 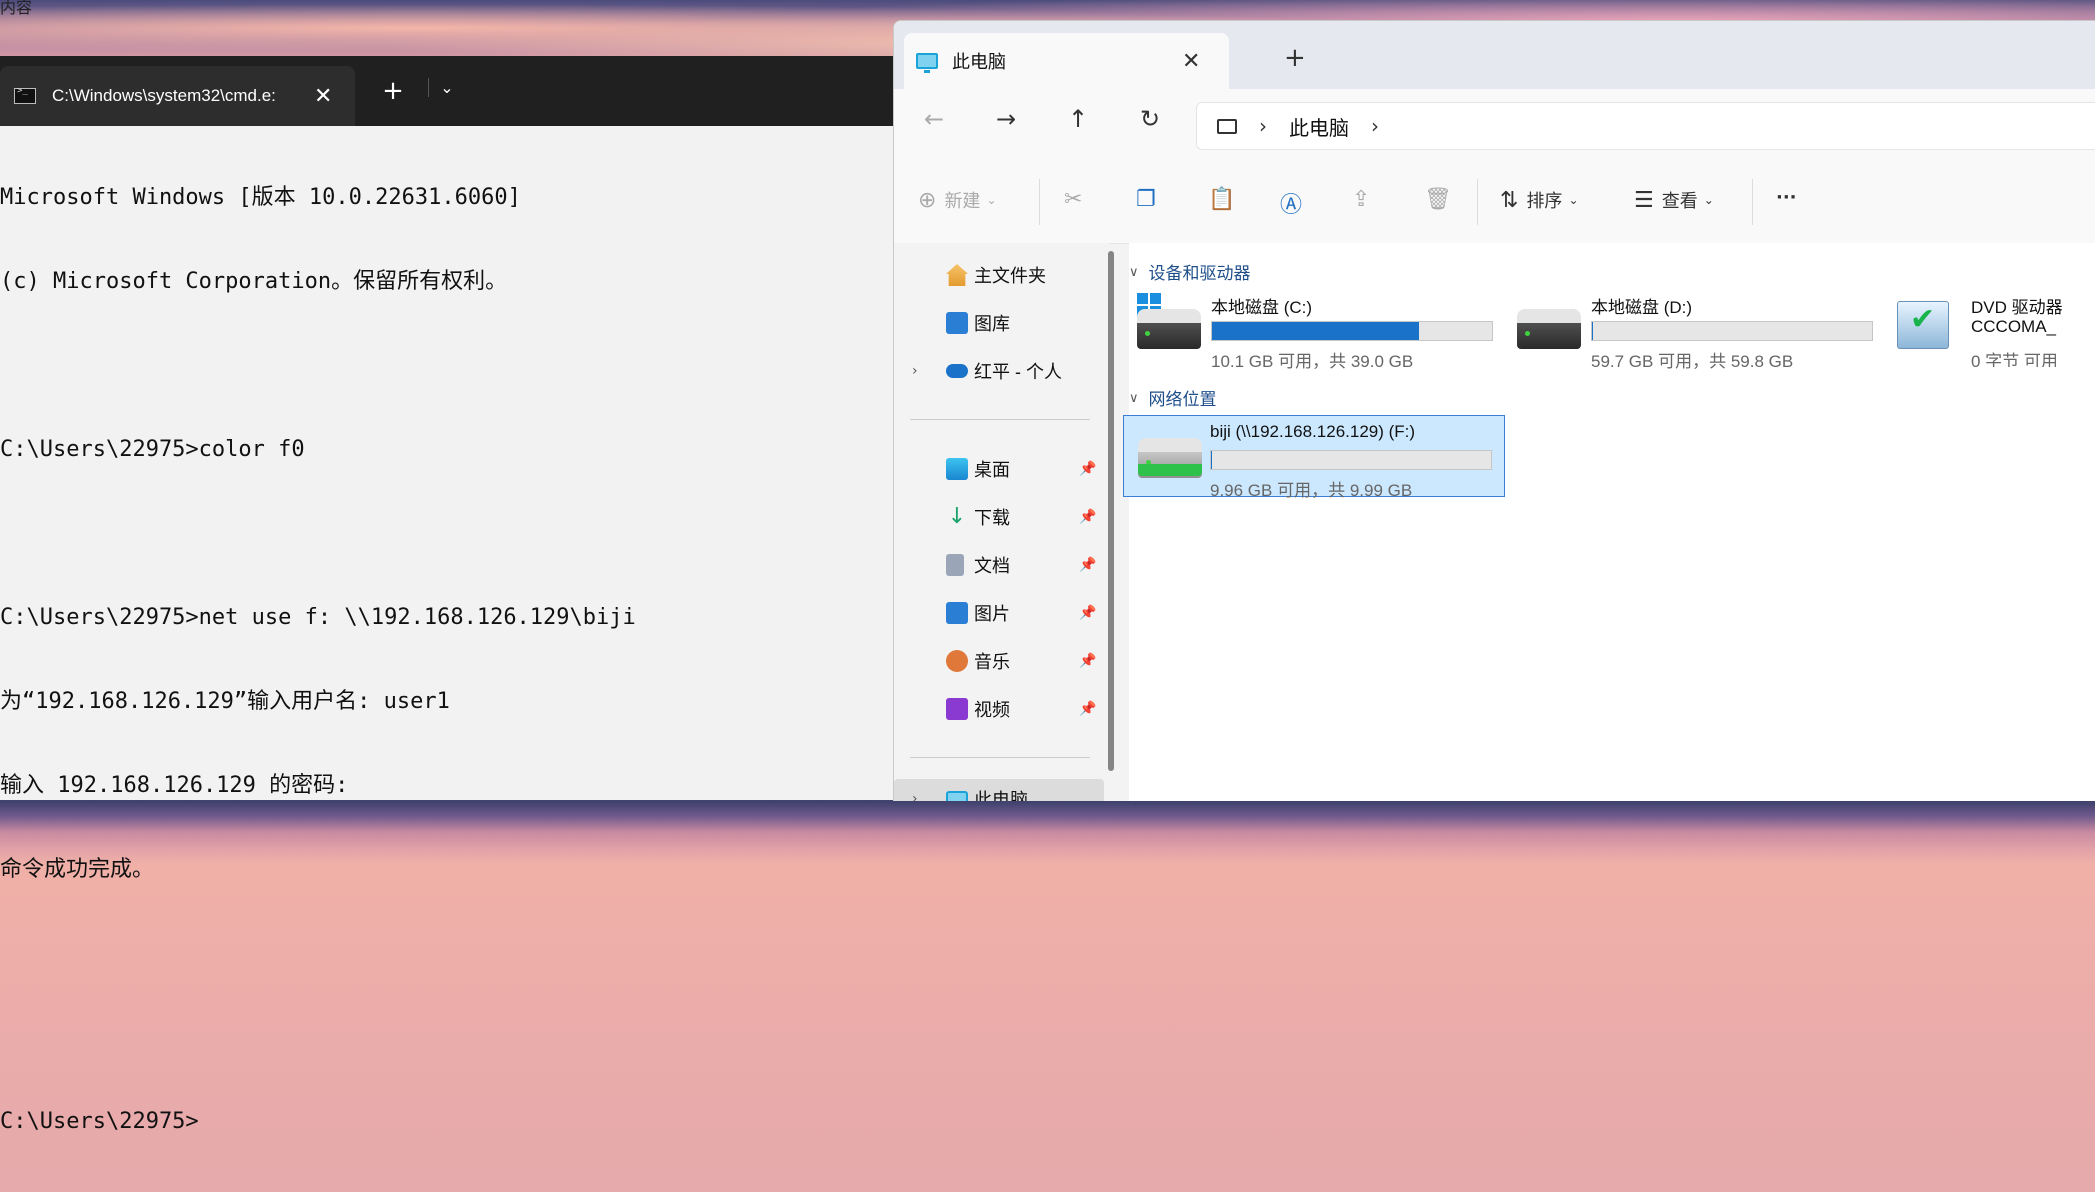 I want to click on music-icon, so click(x=957, y=661).